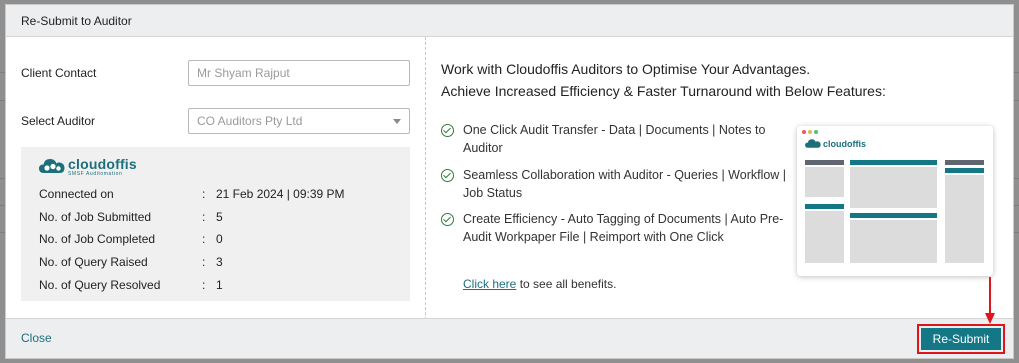  What do you see at coordinates (219, 262) in the screenshot?
I see `stat-value: 3` at bounding box center [219, 262].